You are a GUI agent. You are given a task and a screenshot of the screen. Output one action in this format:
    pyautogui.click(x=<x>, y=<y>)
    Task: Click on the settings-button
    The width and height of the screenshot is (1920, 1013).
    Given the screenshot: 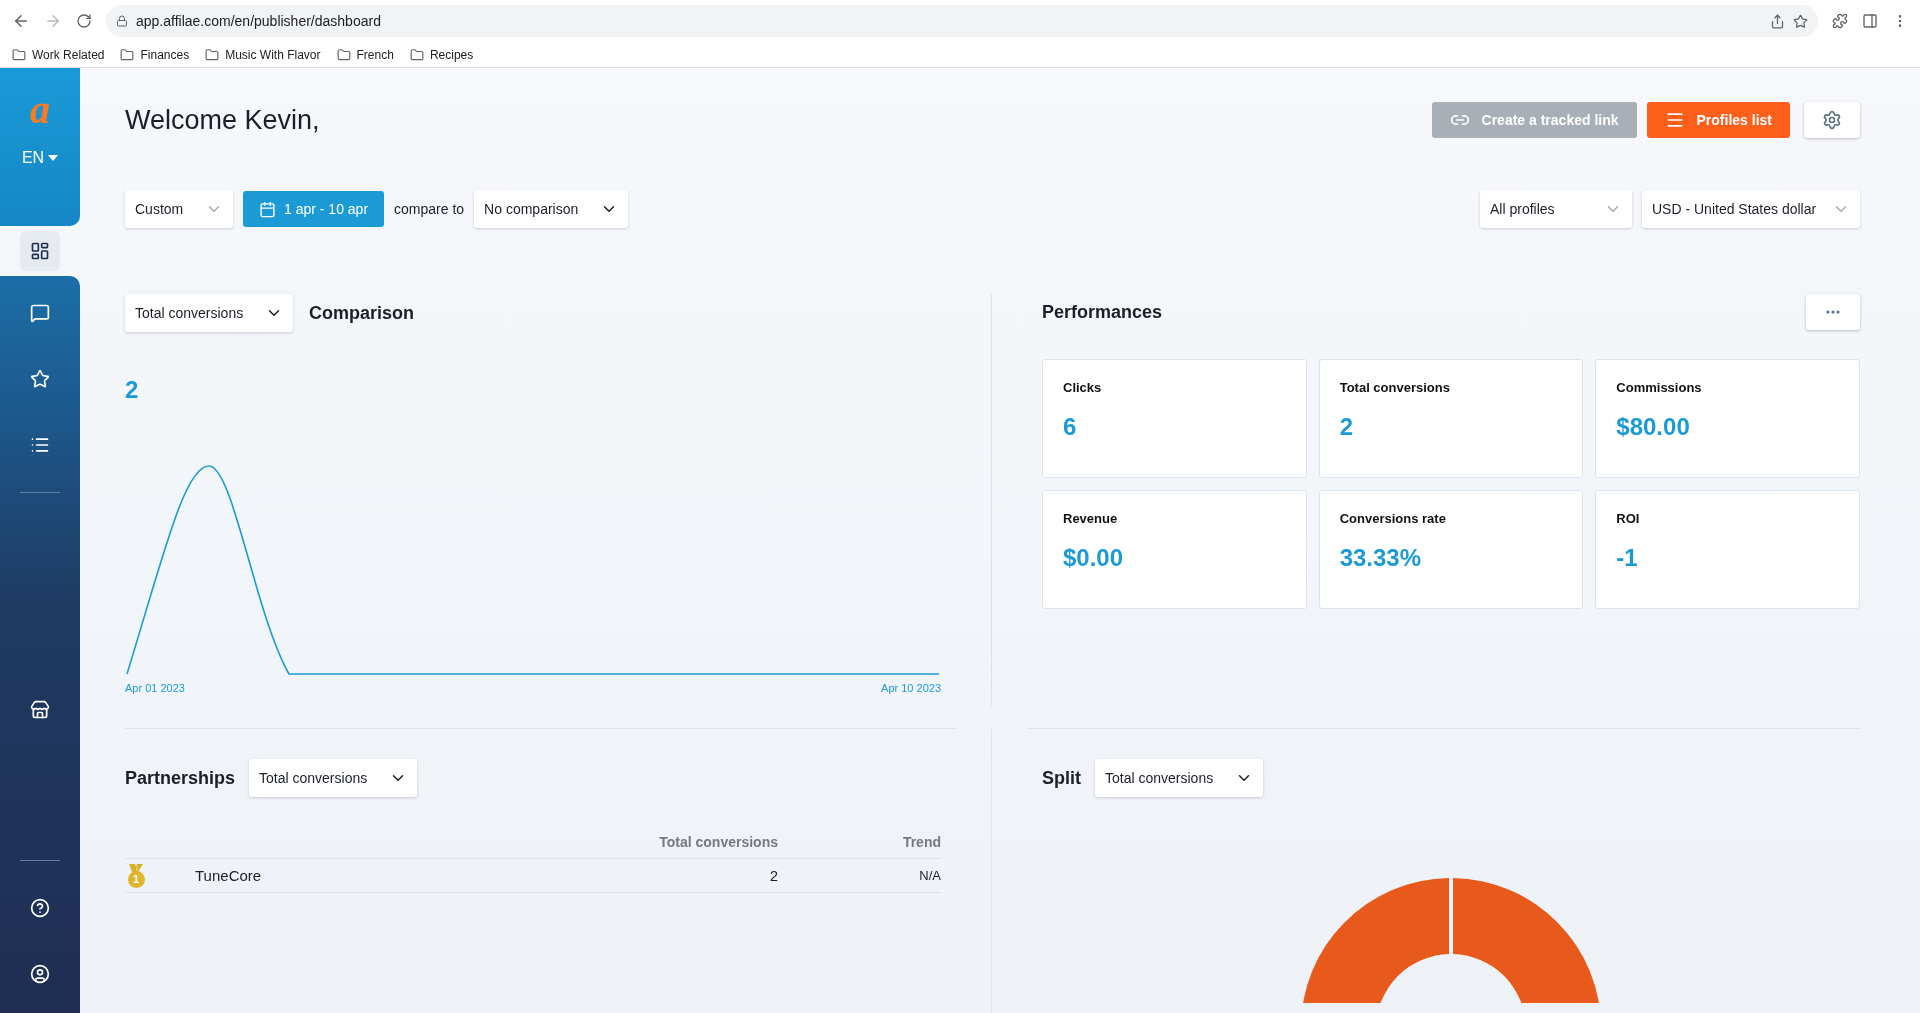 What is the action you would take?
    pyautogui.click(x=1832, y=120)
    